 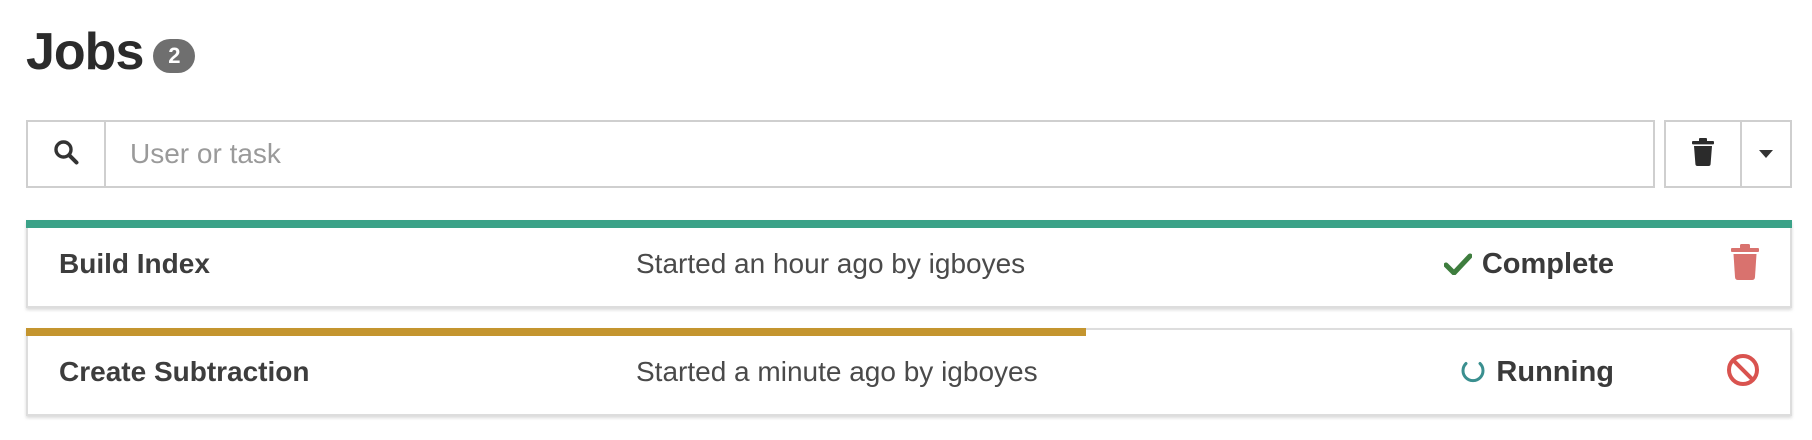 What do you see at coordinates (831, 263) in the screenshot?
I see `job-meta: Started an hour ago by igboyes` at bounding box center [831, 263].